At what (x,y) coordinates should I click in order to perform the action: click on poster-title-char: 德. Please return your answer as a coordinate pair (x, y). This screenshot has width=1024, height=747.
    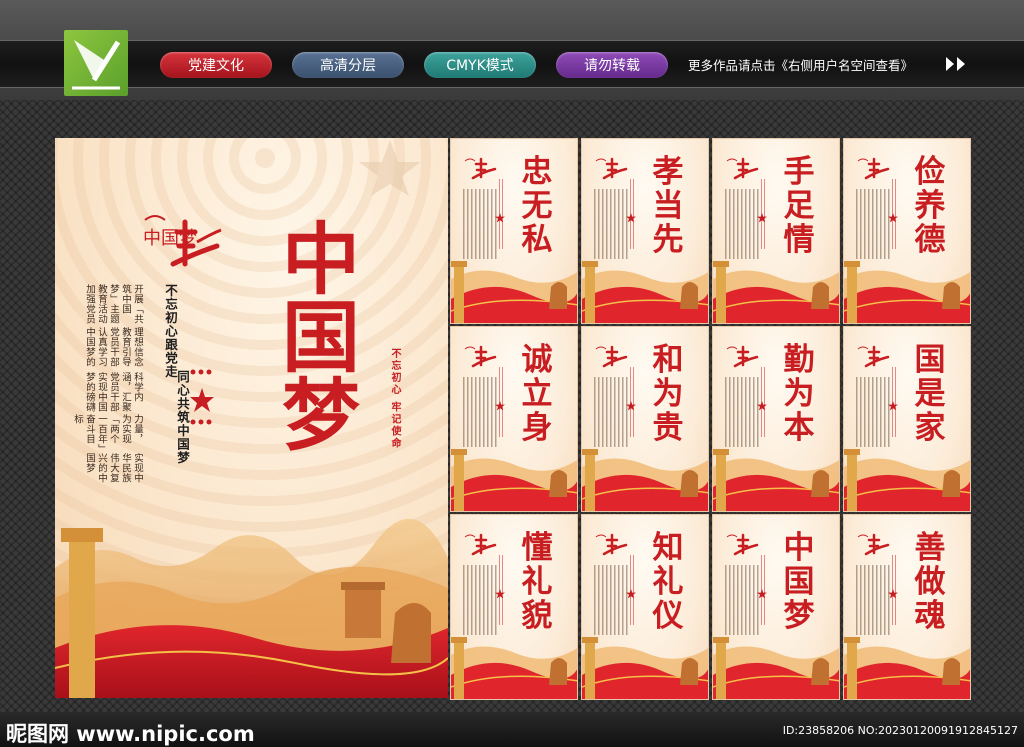
    Looking at the image, I should click on (930, 240).